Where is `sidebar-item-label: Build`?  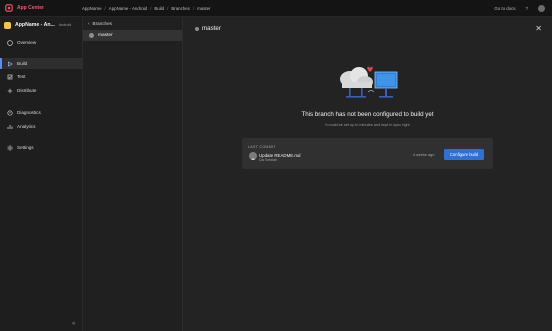
sidebar-item-label: Build is located at coordinates (22, 63).